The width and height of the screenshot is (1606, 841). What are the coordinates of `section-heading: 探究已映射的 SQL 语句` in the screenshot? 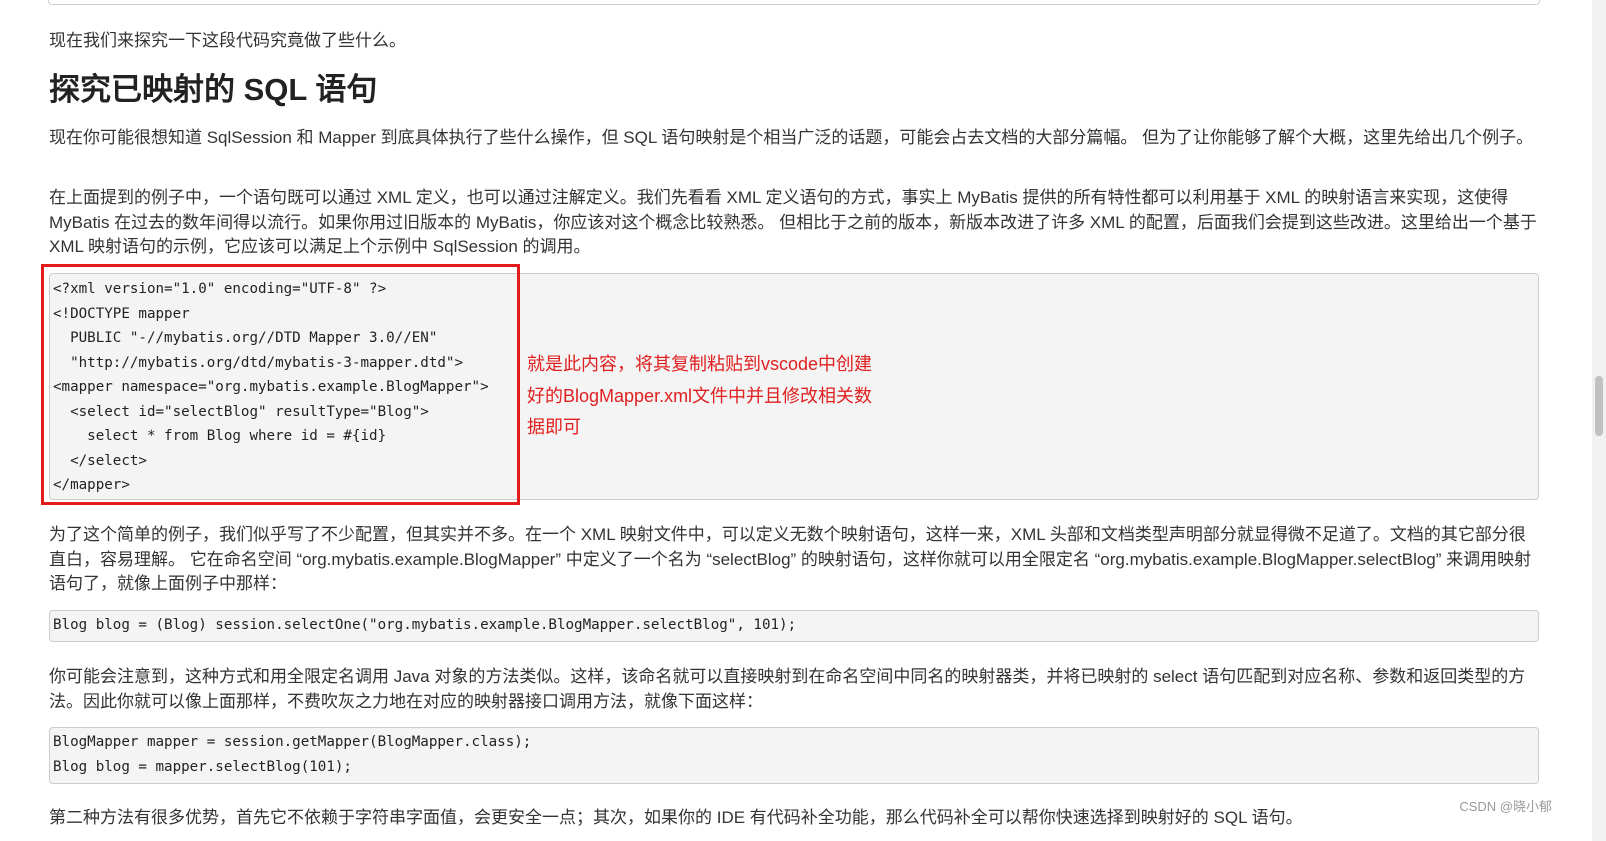 It's located at (213, 89).